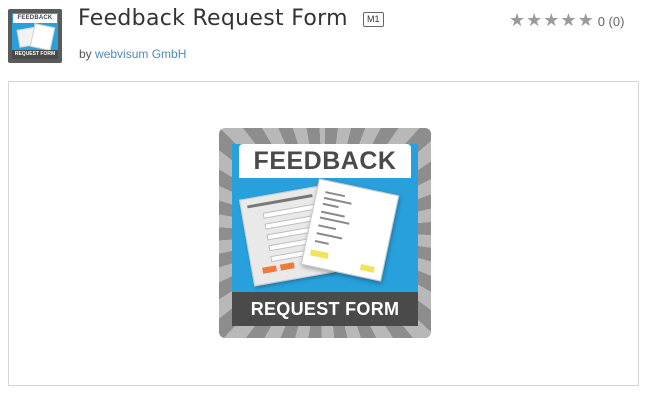  Describe the element at coordinates (35, 54) in the screenshot. I see `thumbnail-bottom-label: REQUEST FORM` at that location.